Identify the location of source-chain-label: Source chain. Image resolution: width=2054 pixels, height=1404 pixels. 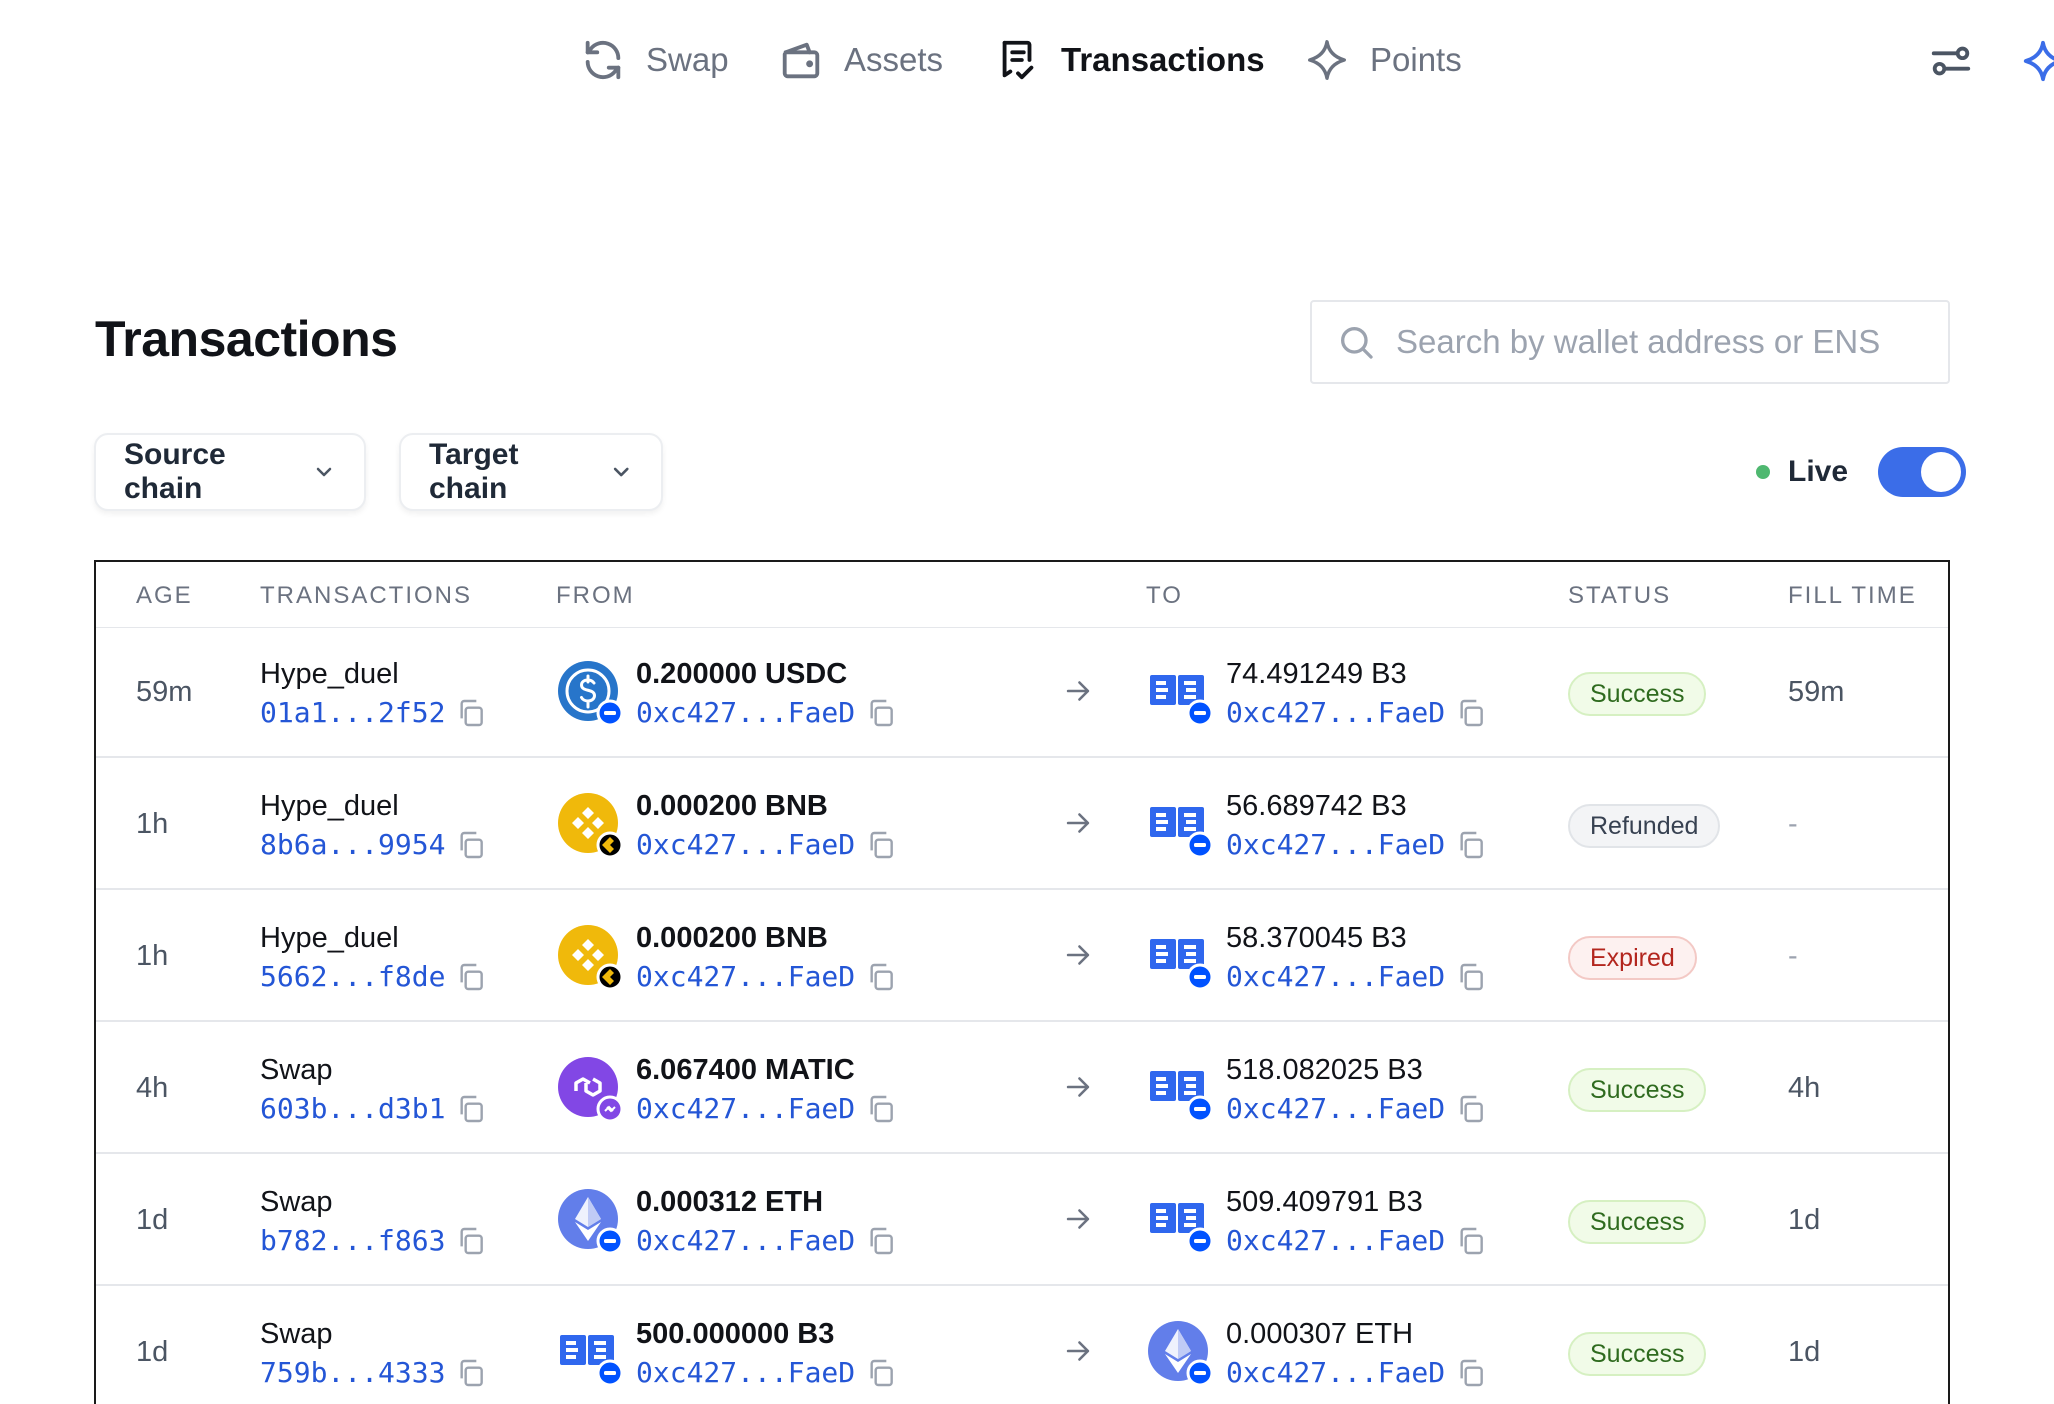
(175, 471).